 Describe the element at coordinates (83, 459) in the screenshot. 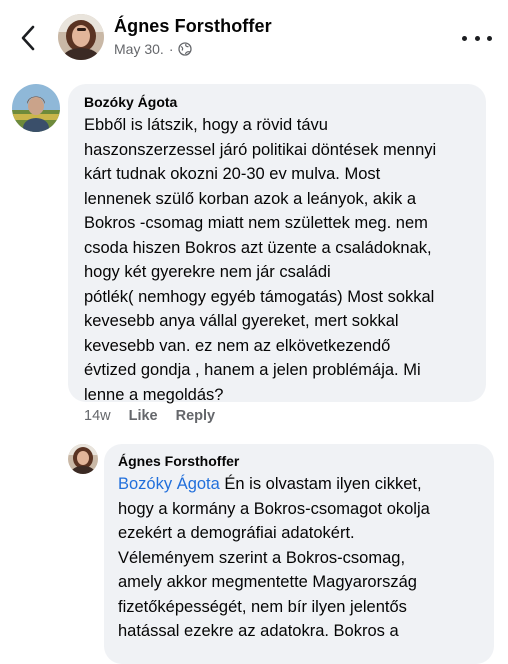

I see `reply-avatar` at that location.